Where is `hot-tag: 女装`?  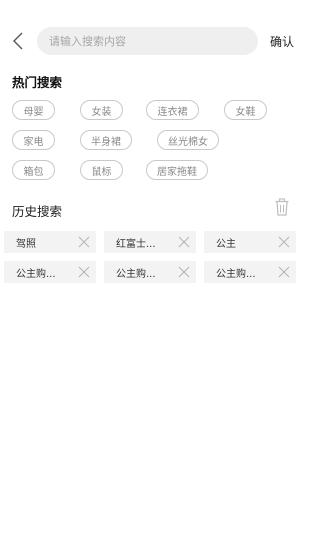 hot-tag: 女装 is located at coordinates (101, 110).